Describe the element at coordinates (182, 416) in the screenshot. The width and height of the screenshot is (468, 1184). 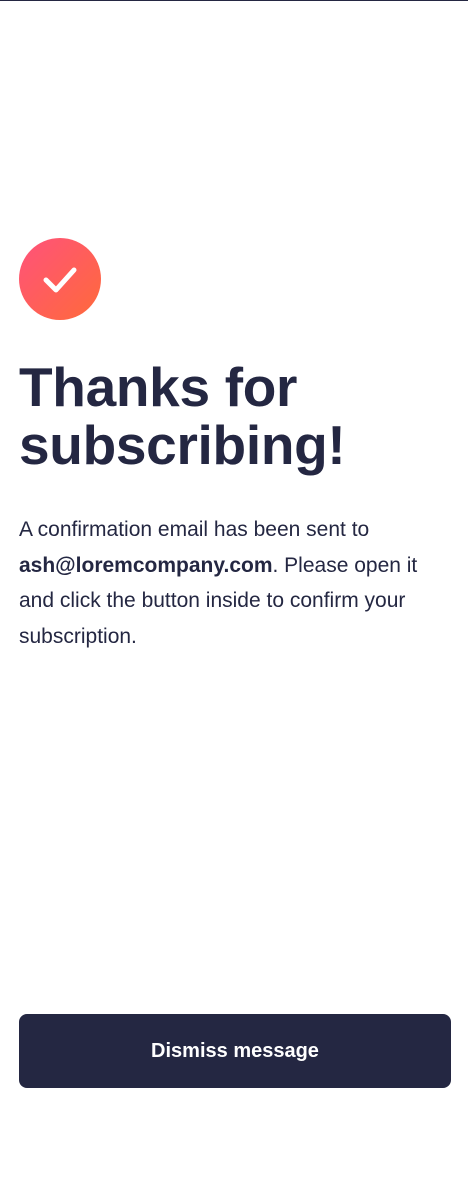
I see `page-title: Thanks for subscribing!` at that location.